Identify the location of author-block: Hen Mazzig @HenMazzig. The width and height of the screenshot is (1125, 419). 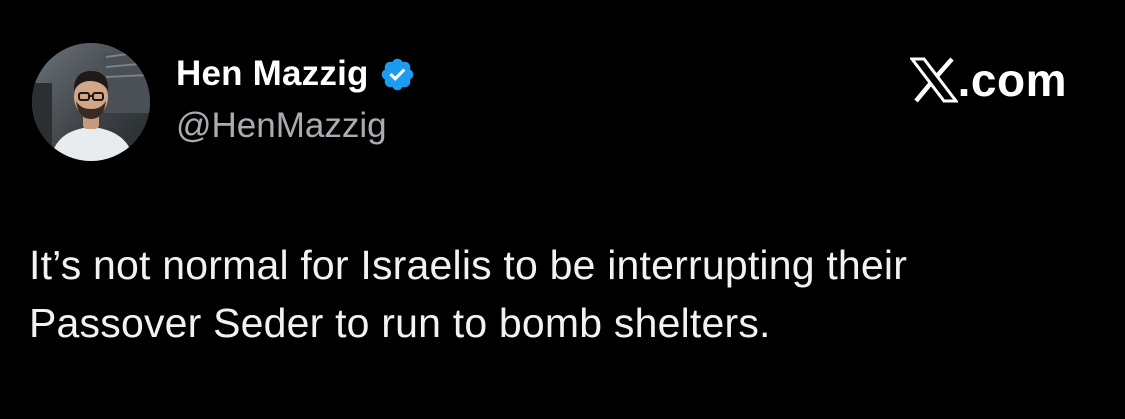
(296, 100).